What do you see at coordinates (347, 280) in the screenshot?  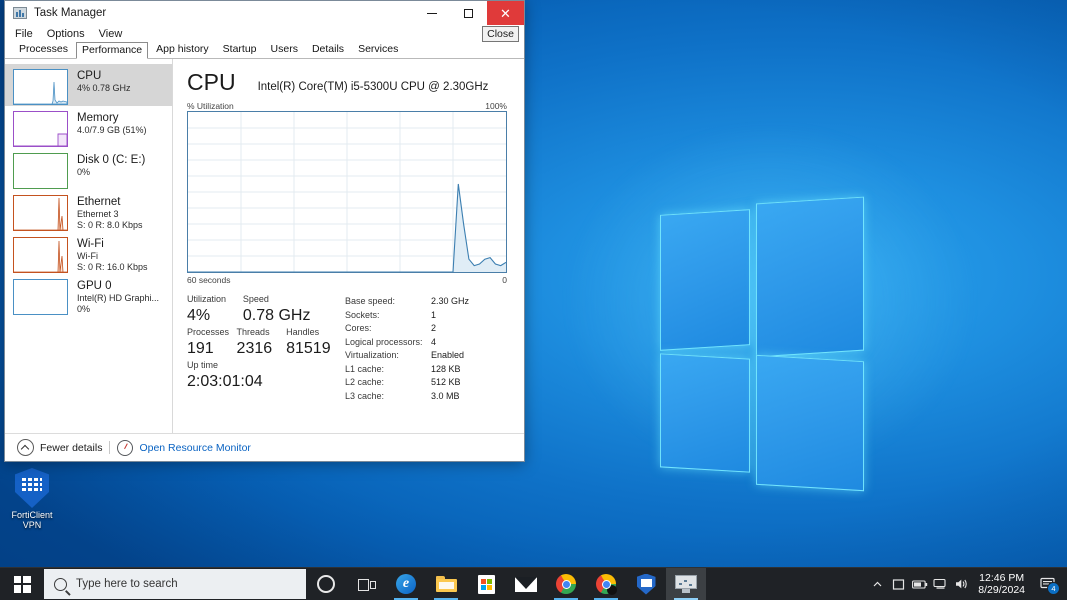 I see `graph-x-labels: 60 seconds 0` at bounding box center [347, 280].